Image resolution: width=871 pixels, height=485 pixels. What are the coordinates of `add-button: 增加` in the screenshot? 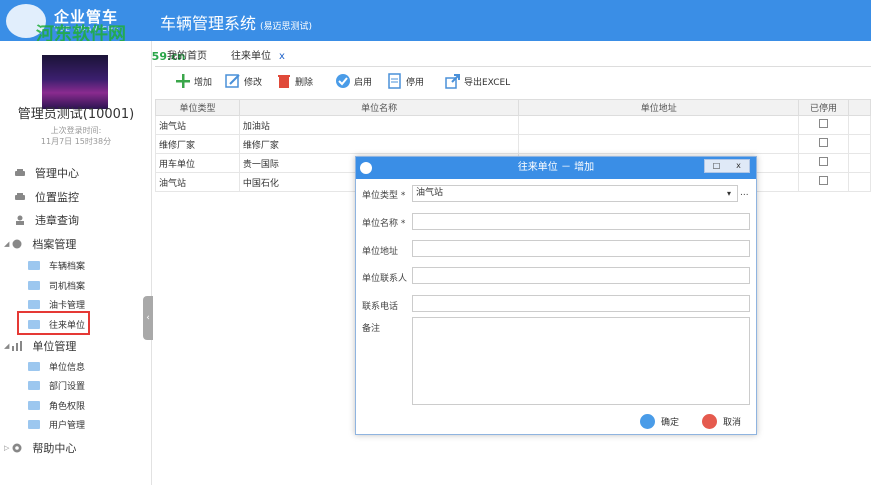 It's located at (193, 81).